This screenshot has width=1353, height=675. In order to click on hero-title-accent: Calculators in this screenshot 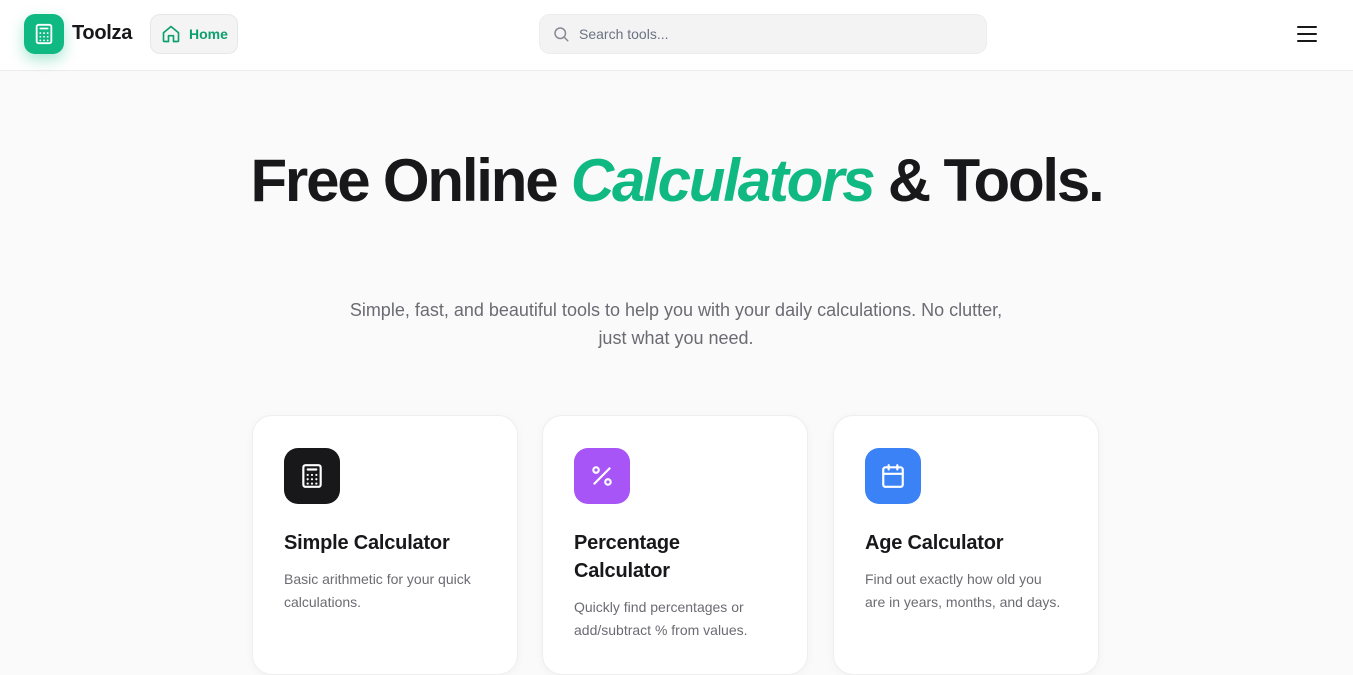, I will do `click(723, 180)`.